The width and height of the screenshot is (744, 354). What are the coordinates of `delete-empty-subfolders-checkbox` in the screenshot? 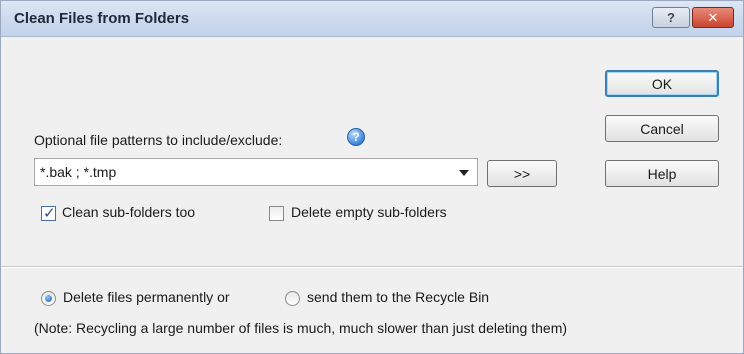 It's located at (276, 213).